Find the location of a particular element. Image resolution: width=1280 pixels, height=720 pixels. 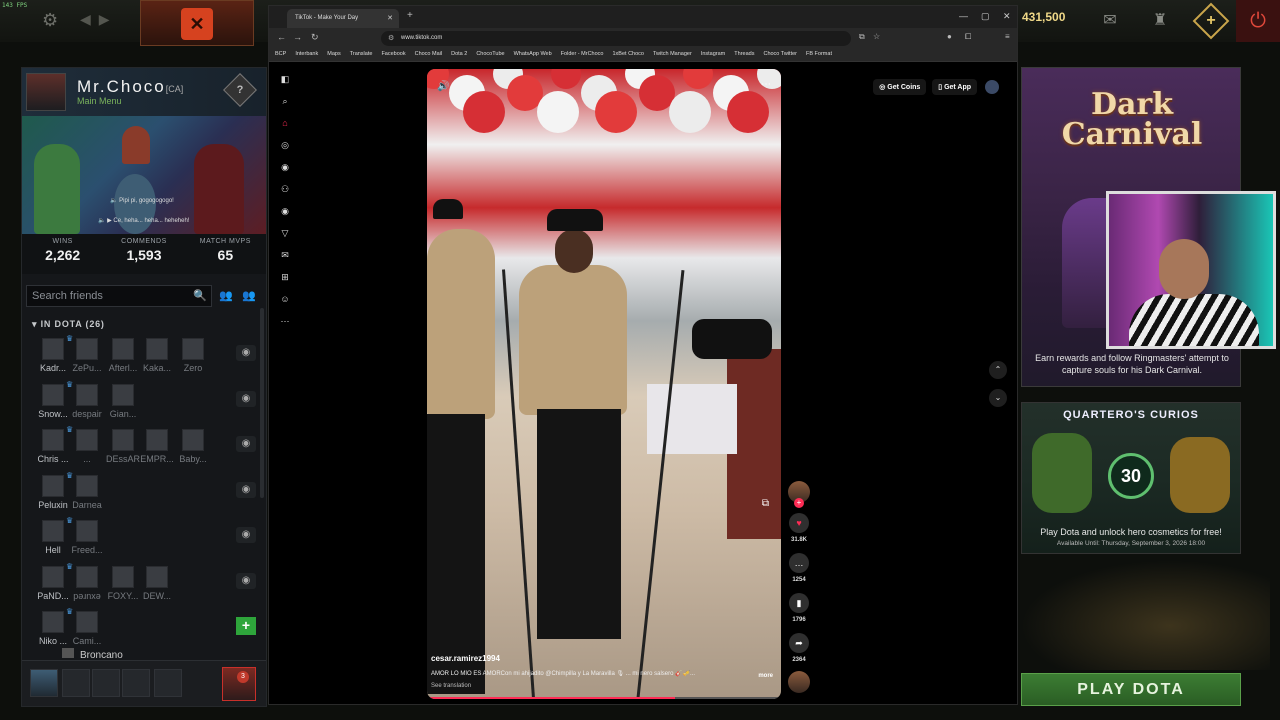

bookmark-item: ChocoTube is located at coordinates (490, 54).